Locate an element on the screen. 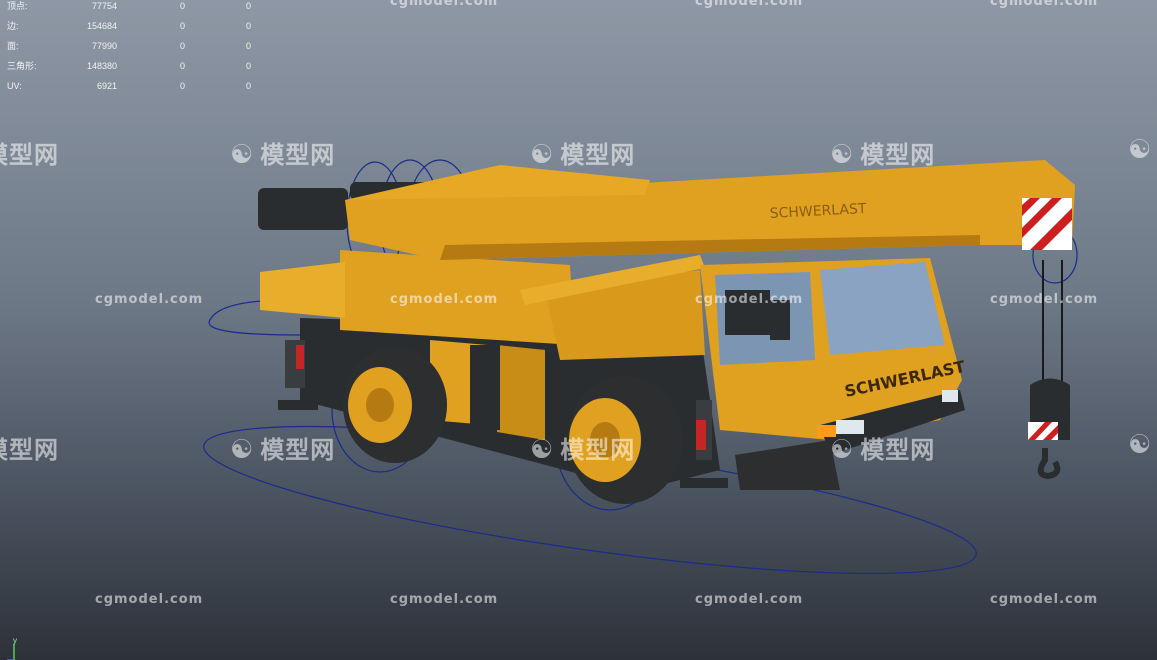 This screenshot has width=1157, height=660. hud-value: 6921 is located at coordinates (106, 86).